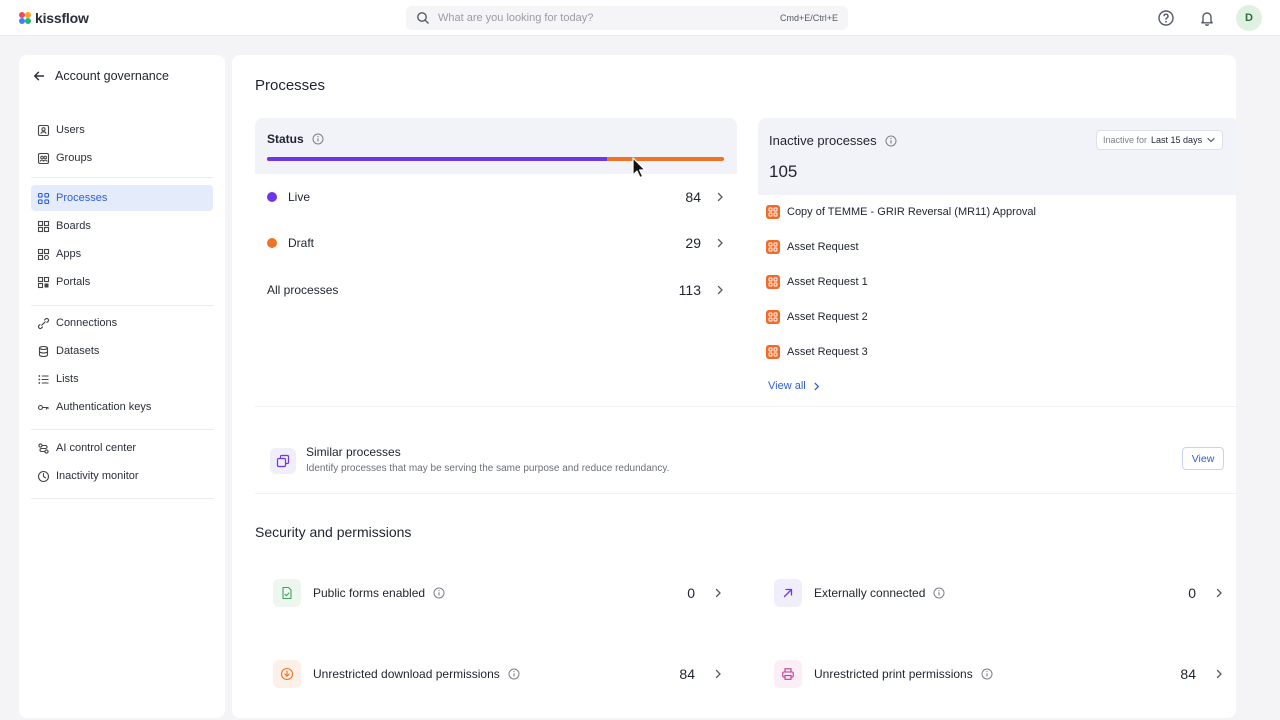 This screenshot has width=1280, height=720. Describe the element at coordinates (272, 243) in the screenshot. I see `draft-status-dot` at that location.